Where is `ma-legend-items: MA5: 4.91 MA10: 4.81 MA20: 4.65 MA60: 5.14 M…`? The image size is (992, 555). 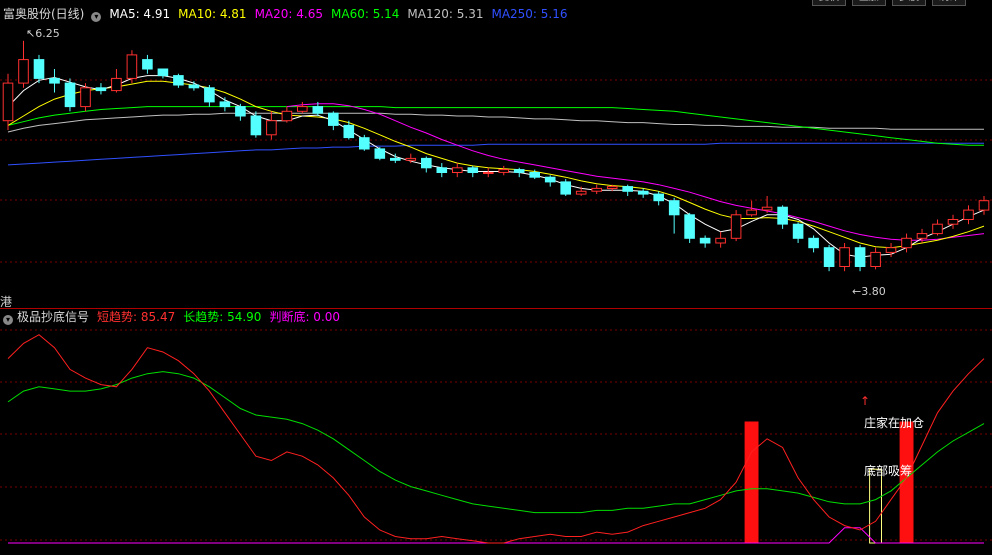
ma-legend-items: MA5: 4.91 MA10: 4.81 MA20: 4.65 MA60: 5.14 M… is located at coordinates (338, 14).